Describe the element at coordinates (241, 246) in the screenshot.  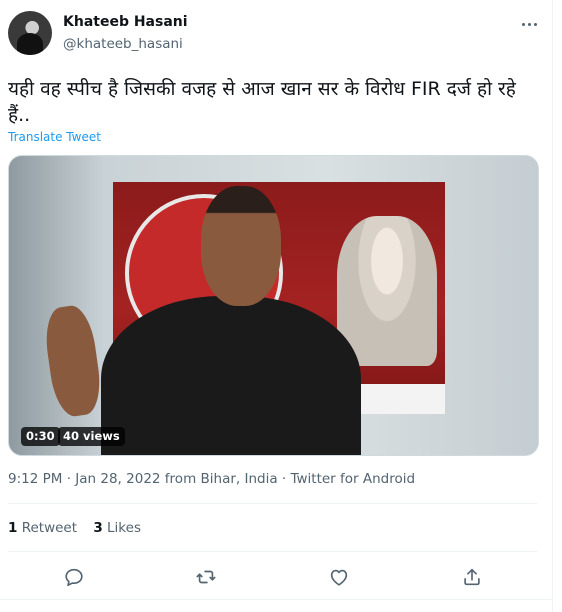
I see `video-frame-speaker-head` at that location.